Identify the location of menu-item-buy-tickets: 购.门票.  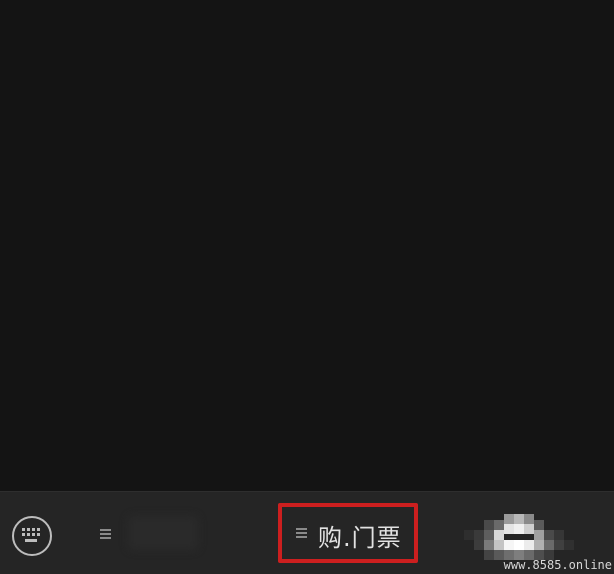
(348, 533).